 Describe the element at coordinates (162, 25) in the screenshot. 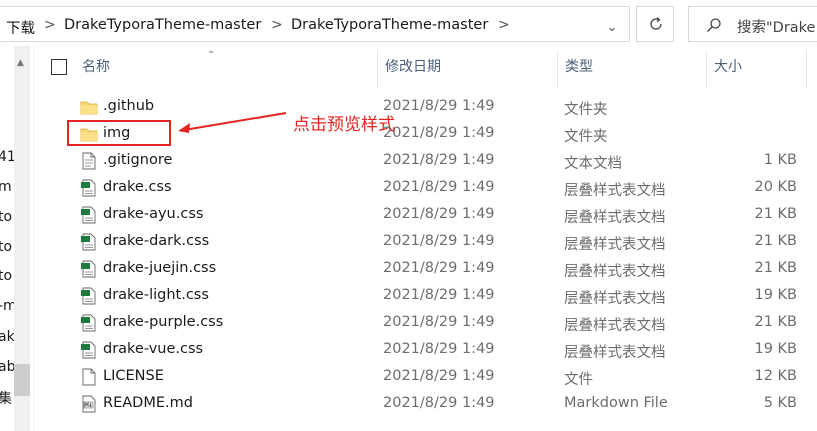

I see `breadcrumb-folder-1: DrakeTyporaTheme-master` at that location.